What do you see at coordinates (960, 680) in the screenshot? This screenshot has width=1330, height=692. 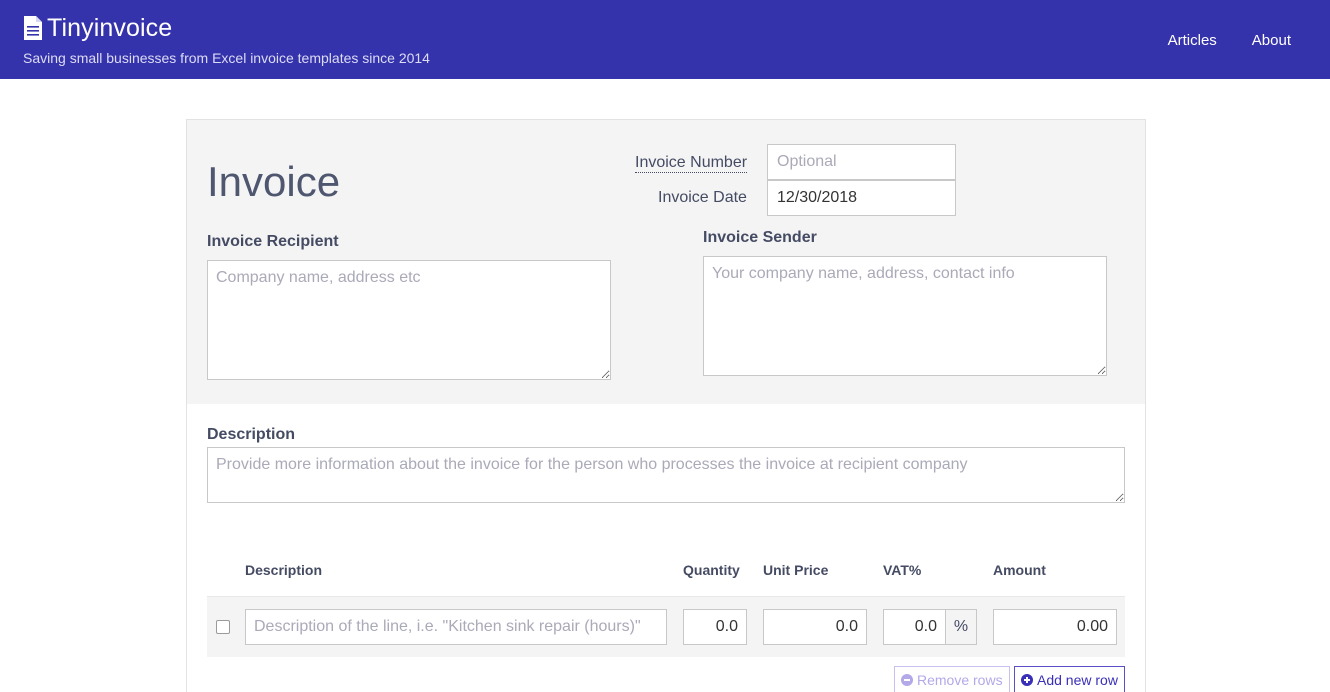 I see `remove-rows-label: Remove rows` at bounding box center [960, 680].